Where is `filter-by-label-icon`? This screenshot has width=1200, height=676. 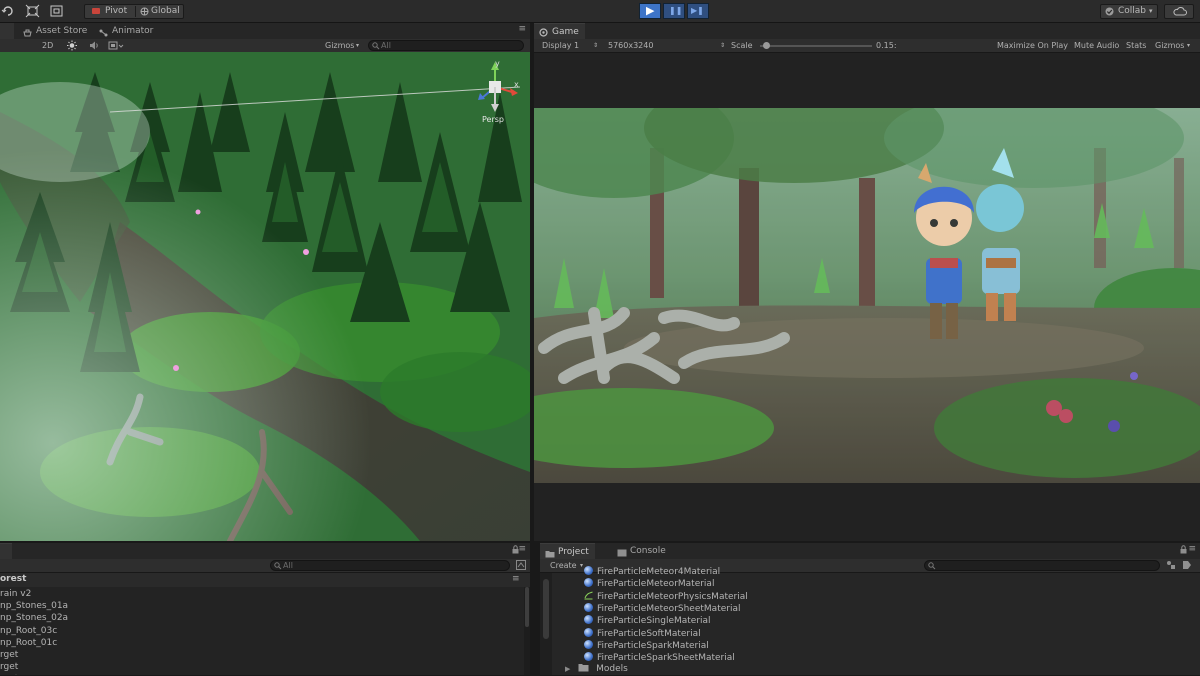
filter-by-label-icon is located at coordinates (1187, 566).